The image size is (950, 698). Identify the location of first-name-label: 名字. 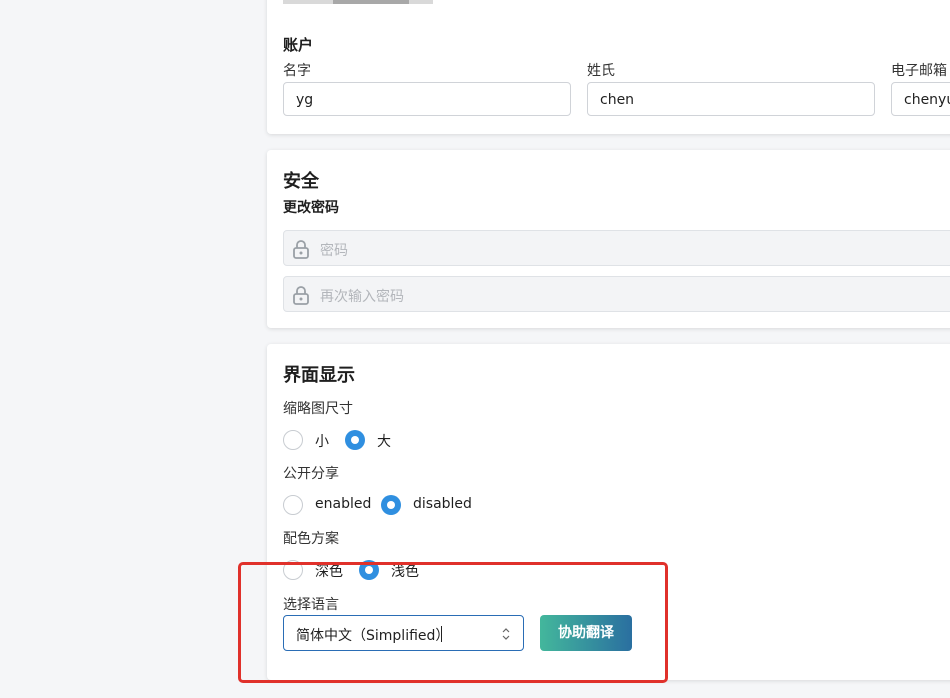
(297, 71).